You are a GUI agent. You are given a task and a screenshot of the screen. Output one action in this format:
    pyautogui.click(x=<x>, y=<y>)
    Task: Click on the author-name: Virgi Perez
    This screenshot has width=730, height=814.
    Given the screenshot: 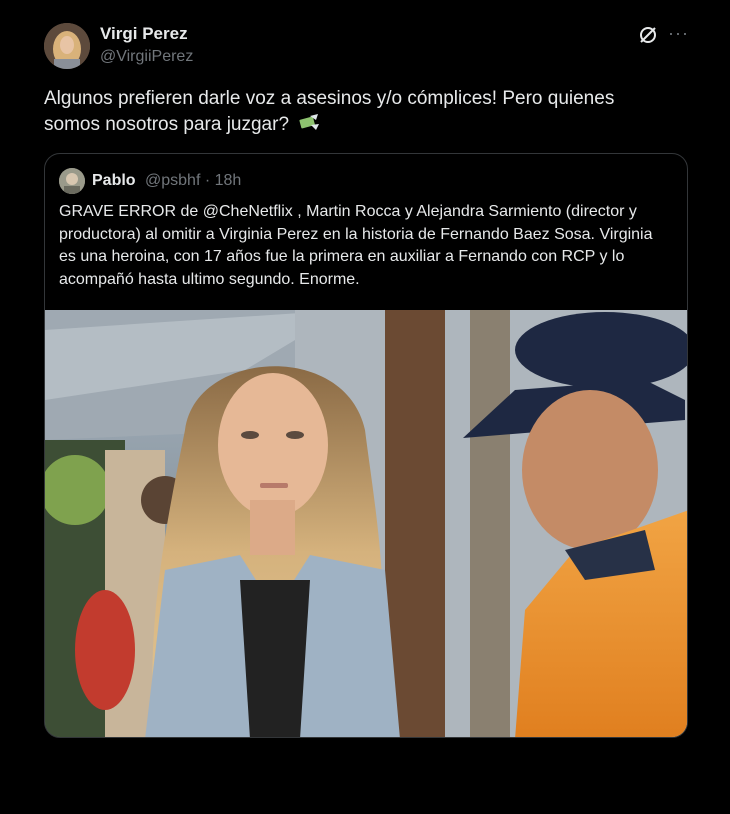 What is the action you would take?
    pyautogui.click(x=144, y=34)
    